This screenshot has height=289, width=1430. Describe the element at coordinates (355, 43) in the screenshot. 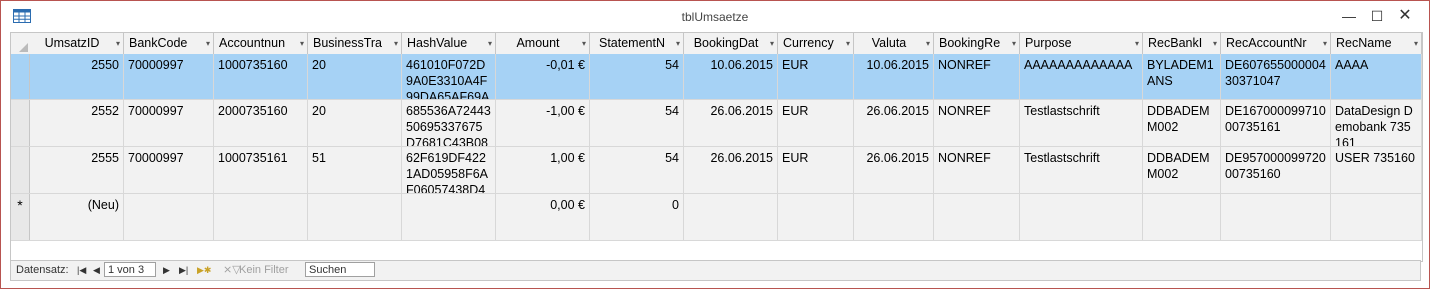

I see `column-header-businesstransaction: BusinessTra ▾` at that location.